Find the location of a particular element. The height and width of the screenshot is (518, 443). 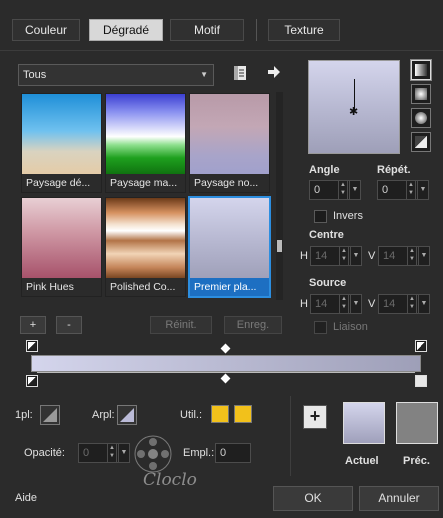

repeat-dropdown: ▼ is located at coordinates (422, 190).